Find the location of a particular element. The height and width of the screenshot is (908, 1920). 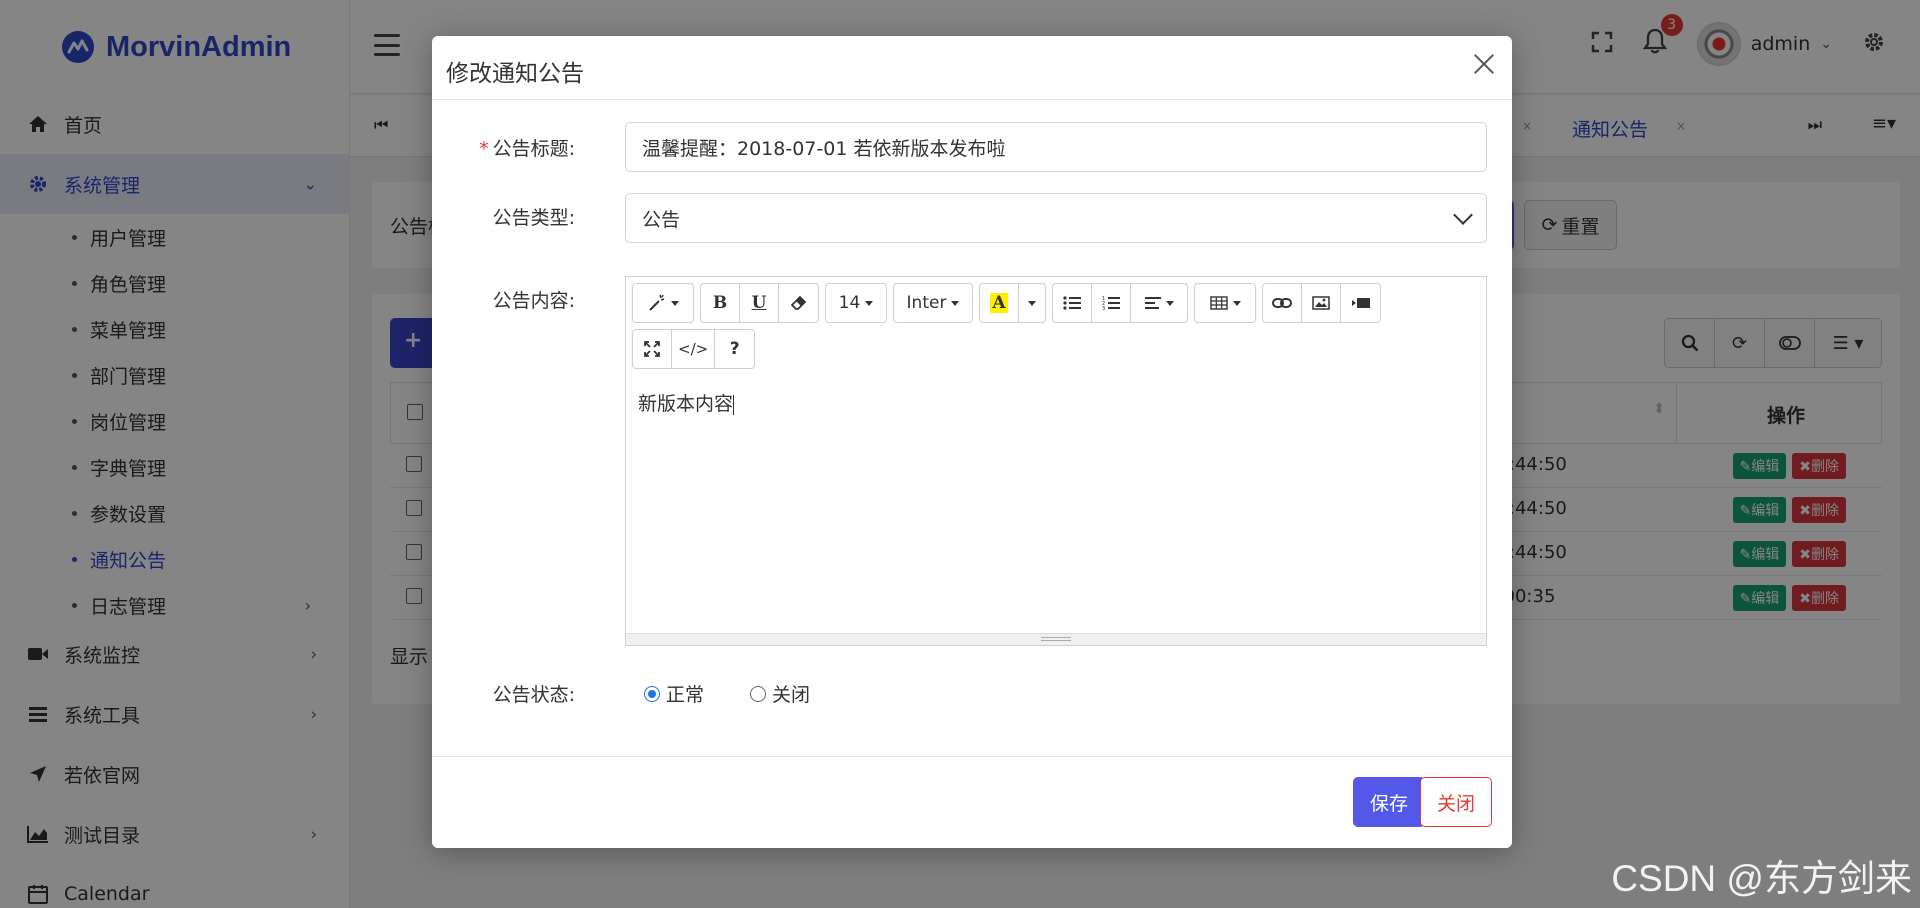

ordered-list-icon: 123 is located at coordinates (1111, 303).